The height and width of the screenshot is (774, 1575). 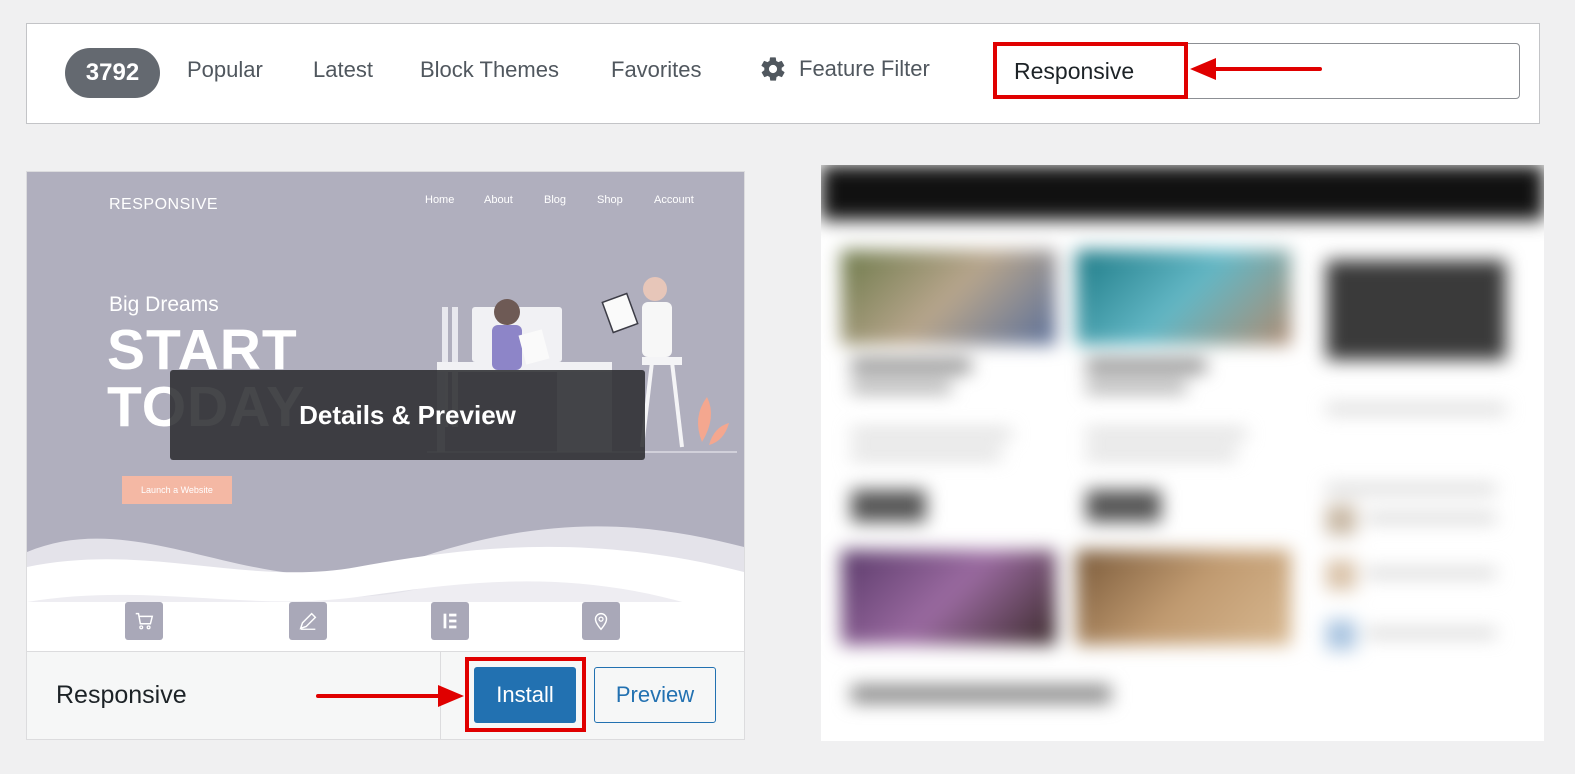 What do you see at coordinates (144, 621) in the screenshot?
I see `cart-icon` at bounding box center [144, 621].